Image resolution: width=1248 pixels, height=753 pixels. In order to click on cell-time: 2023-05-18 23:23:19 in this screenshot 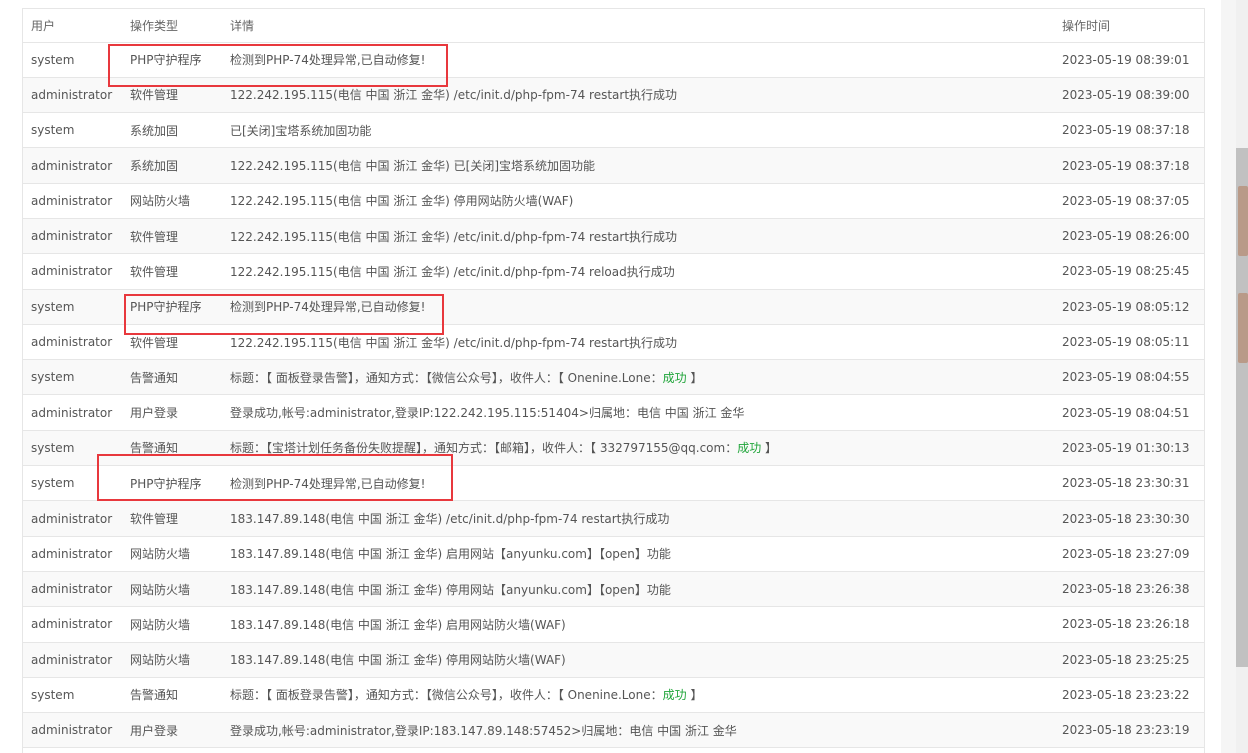, I will do `click(1129, 730)`.